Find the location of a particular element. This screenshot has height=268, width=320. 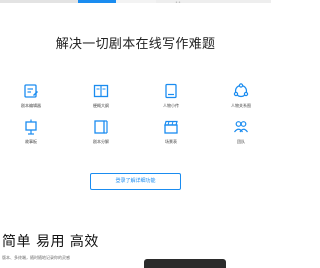

top-nav-bar is located at coordinates (135, 1).